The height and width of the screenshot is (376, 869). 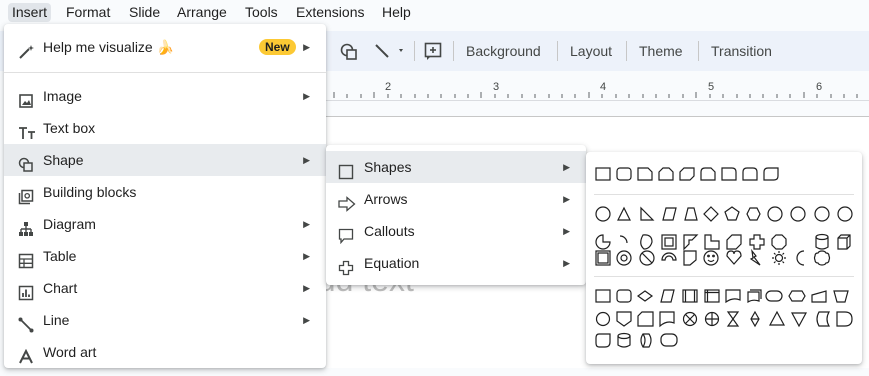 What do you see at coordinates (165, 256) in the screenshot?
I see `menu-item-table: Table ▶` at bounding box center [165, 256].